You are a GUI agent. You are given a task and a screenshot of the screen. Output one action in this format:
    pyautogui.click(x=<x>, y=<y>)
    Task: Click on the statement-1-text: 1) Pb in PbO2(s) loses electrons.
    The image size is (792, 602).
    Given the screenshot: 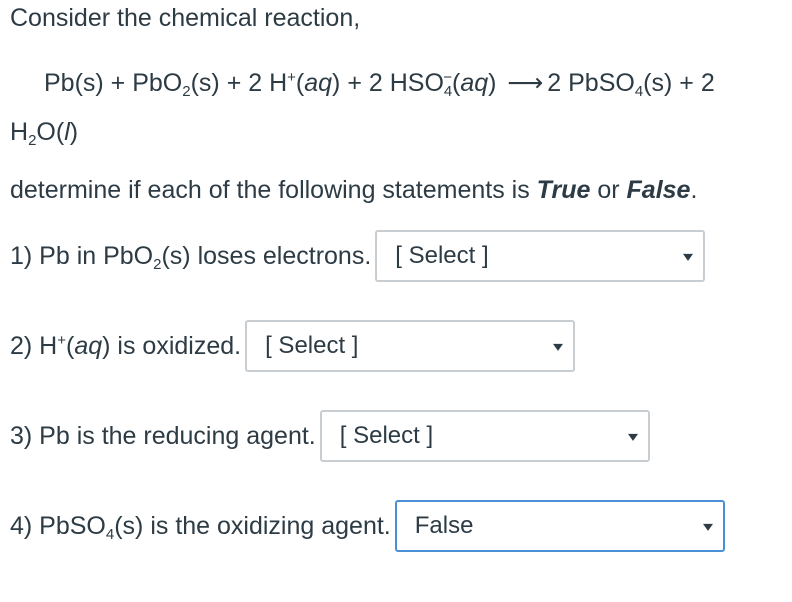 What is the action you would take?
    pyautogui.click(x=191, y=257)
    